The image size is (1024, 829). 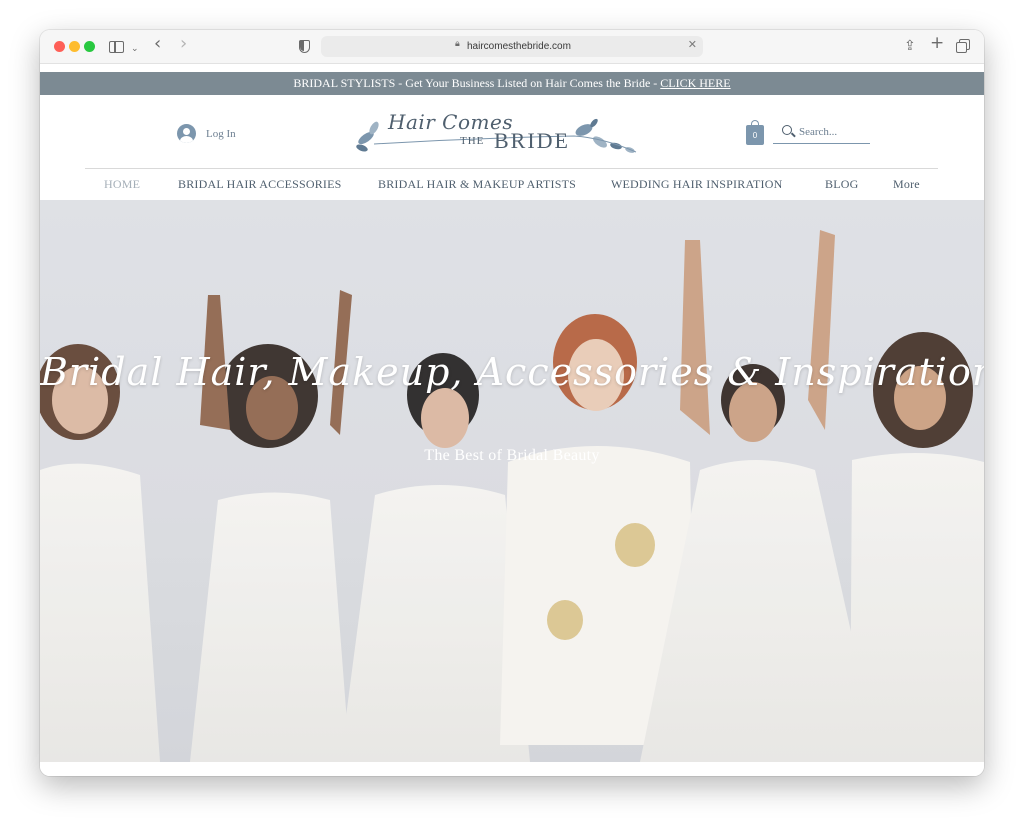 What do you see at coordinates (477, 184) in the screenshot?
I see `nav-item-hair-makeup-artists: BRIDAL HAIR & MAKEUP ARTISTS` at bounding box center [477, 184].